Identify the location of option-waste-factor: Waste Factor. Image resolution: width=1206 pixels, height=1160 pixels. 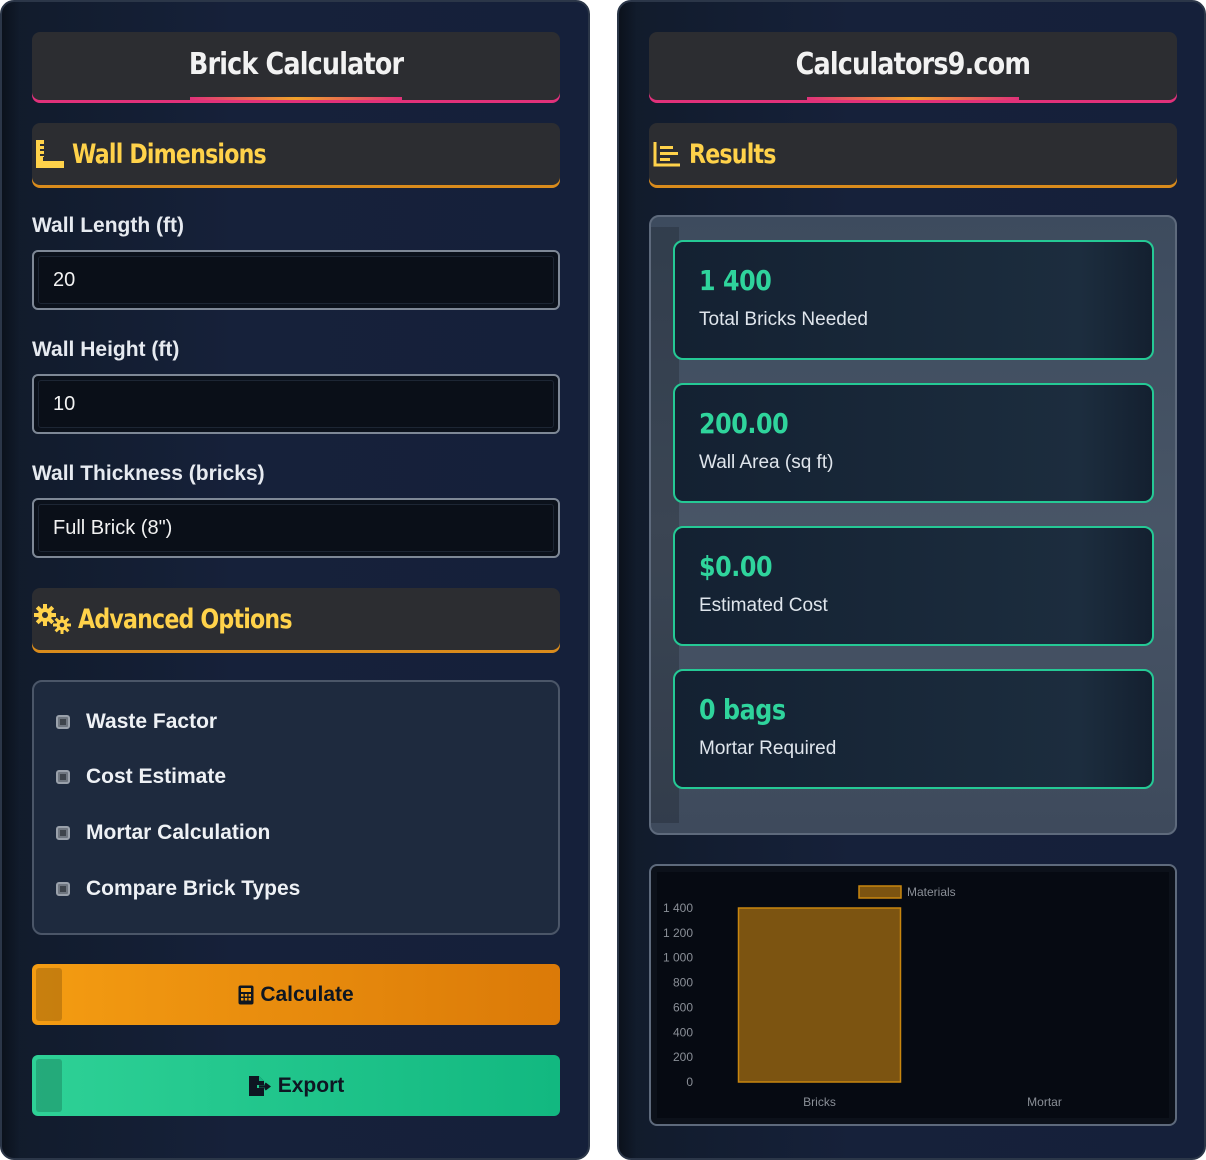
(136, 722).